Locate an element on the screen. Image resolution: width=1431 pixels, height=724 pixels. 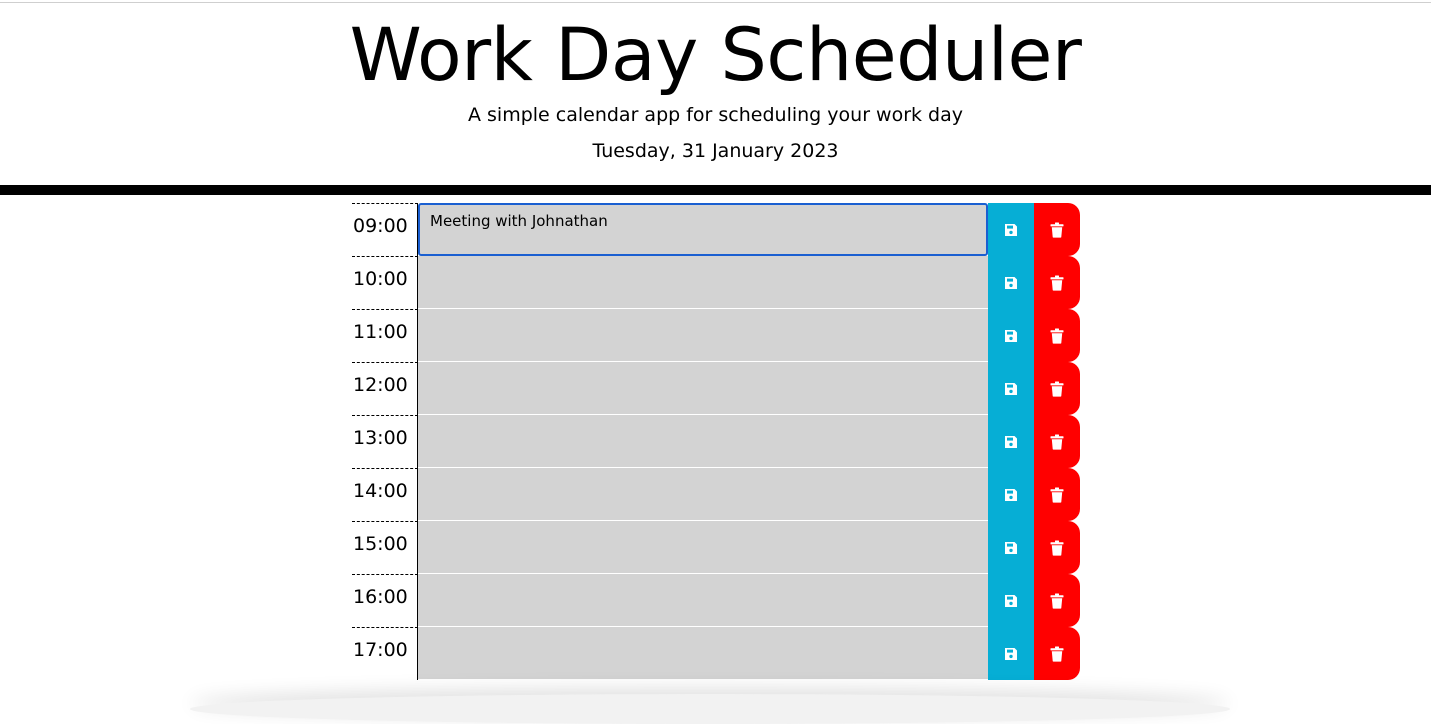
time-block-1600: 16:00 is located at coordinates (716, 600).